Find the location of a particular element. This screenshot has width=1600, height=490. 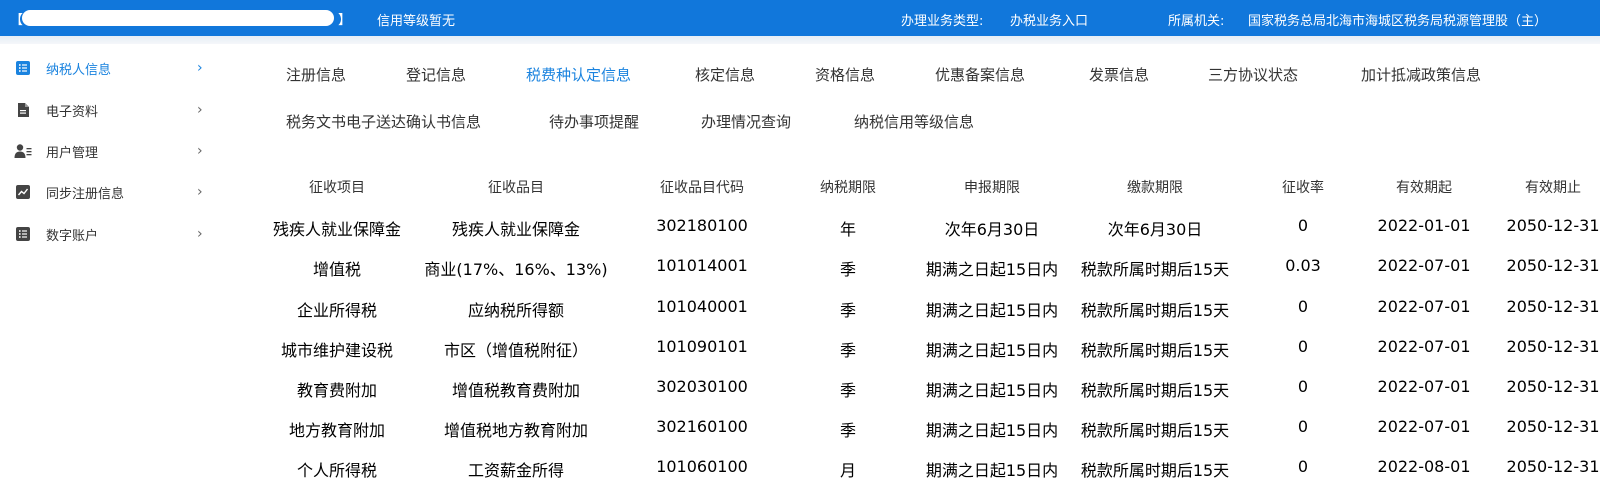

table-cell: 年 is located at coordinates (848, 229).